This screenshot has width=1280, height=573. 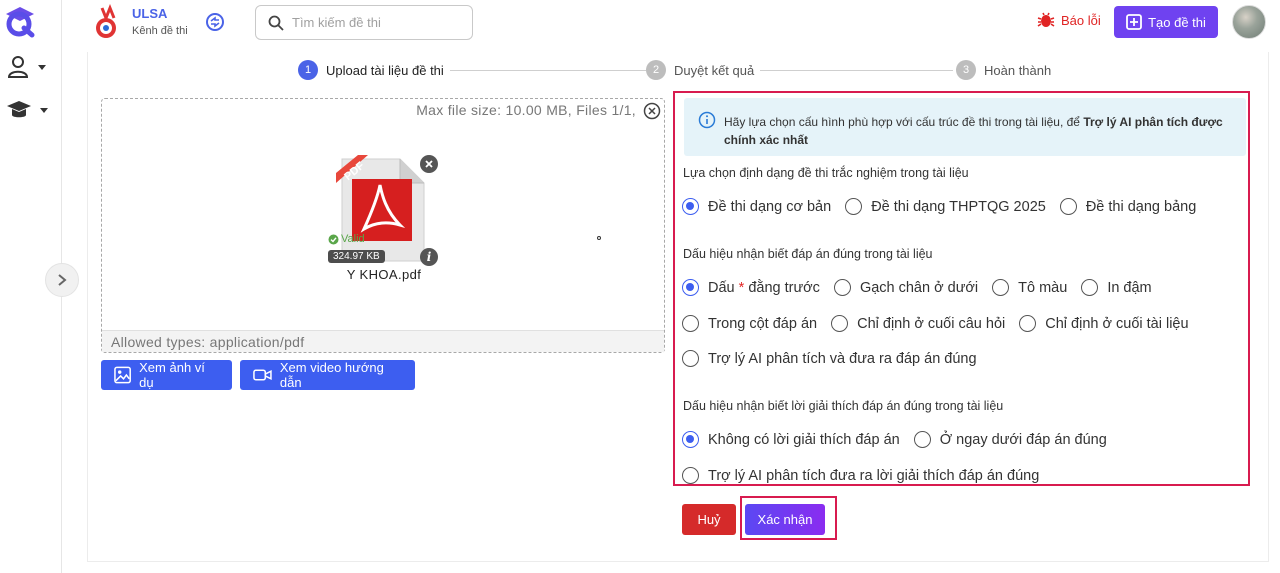 What do you see at coordinates (374, 70) in the screenshot?
I see `step-upload: 1 Upload tài liệu đề thi` at bounding box center [374, 70].